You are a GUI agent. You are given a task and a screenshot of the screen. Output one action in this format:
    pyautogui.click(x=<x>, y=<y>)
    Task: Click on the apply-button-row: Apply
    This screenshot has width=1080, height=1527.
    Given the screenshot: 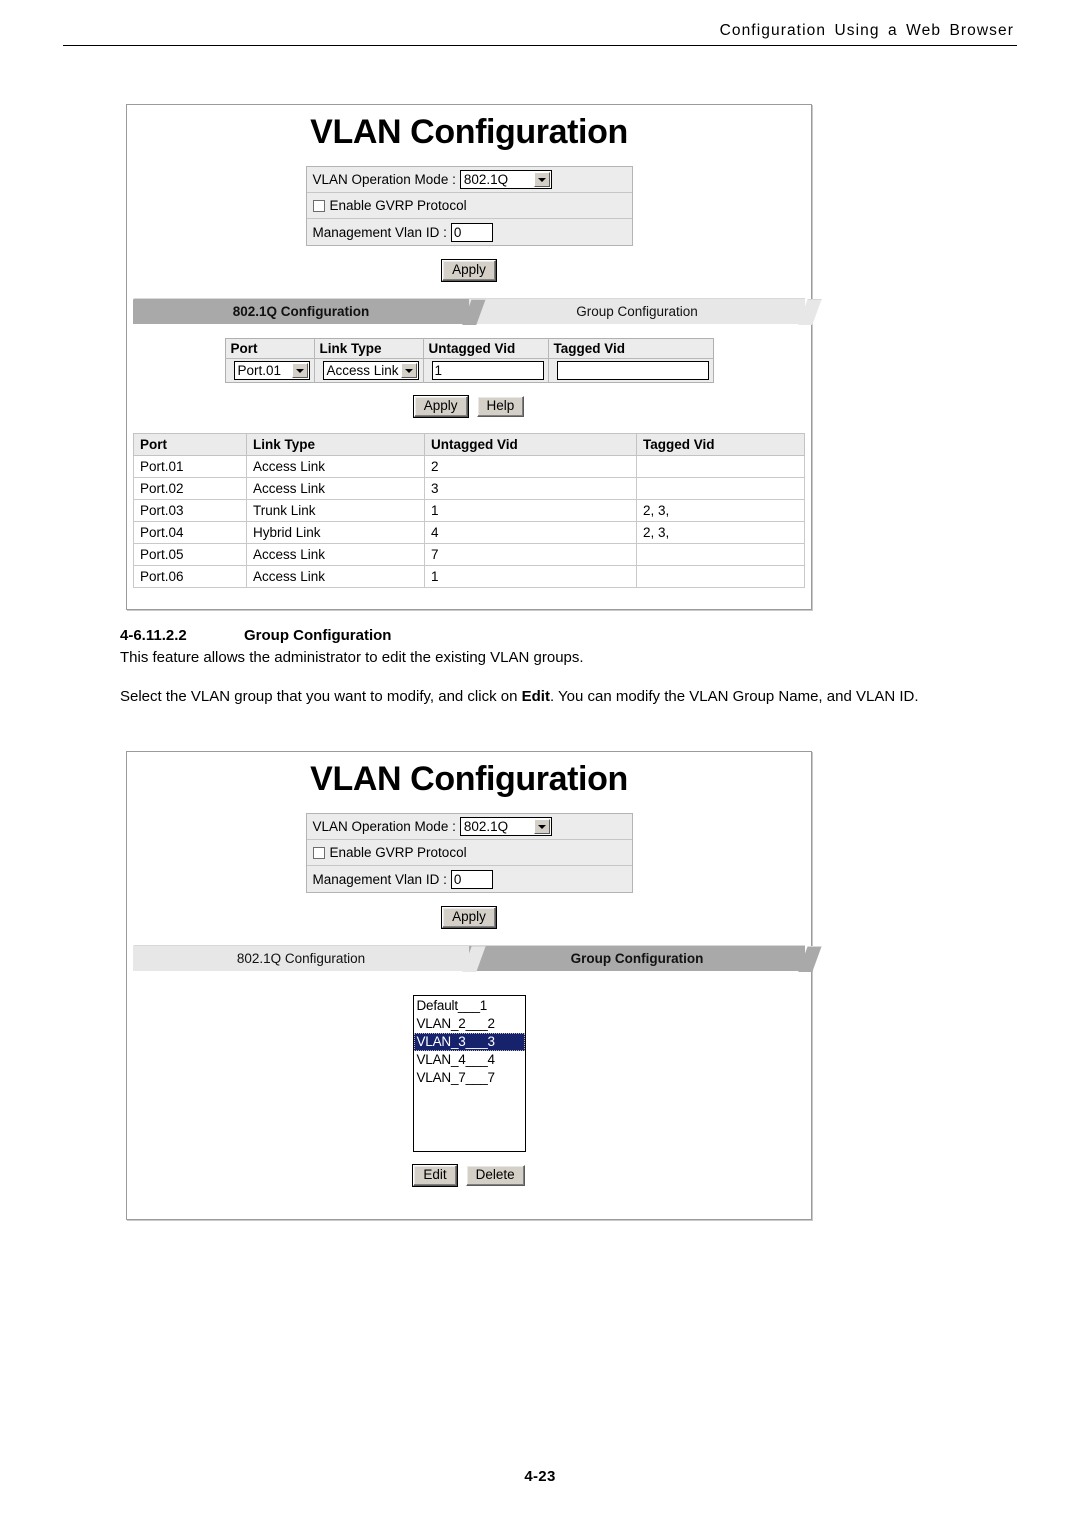 What is the action you would take?
    pyautogui.click(x=469, y=917)
    